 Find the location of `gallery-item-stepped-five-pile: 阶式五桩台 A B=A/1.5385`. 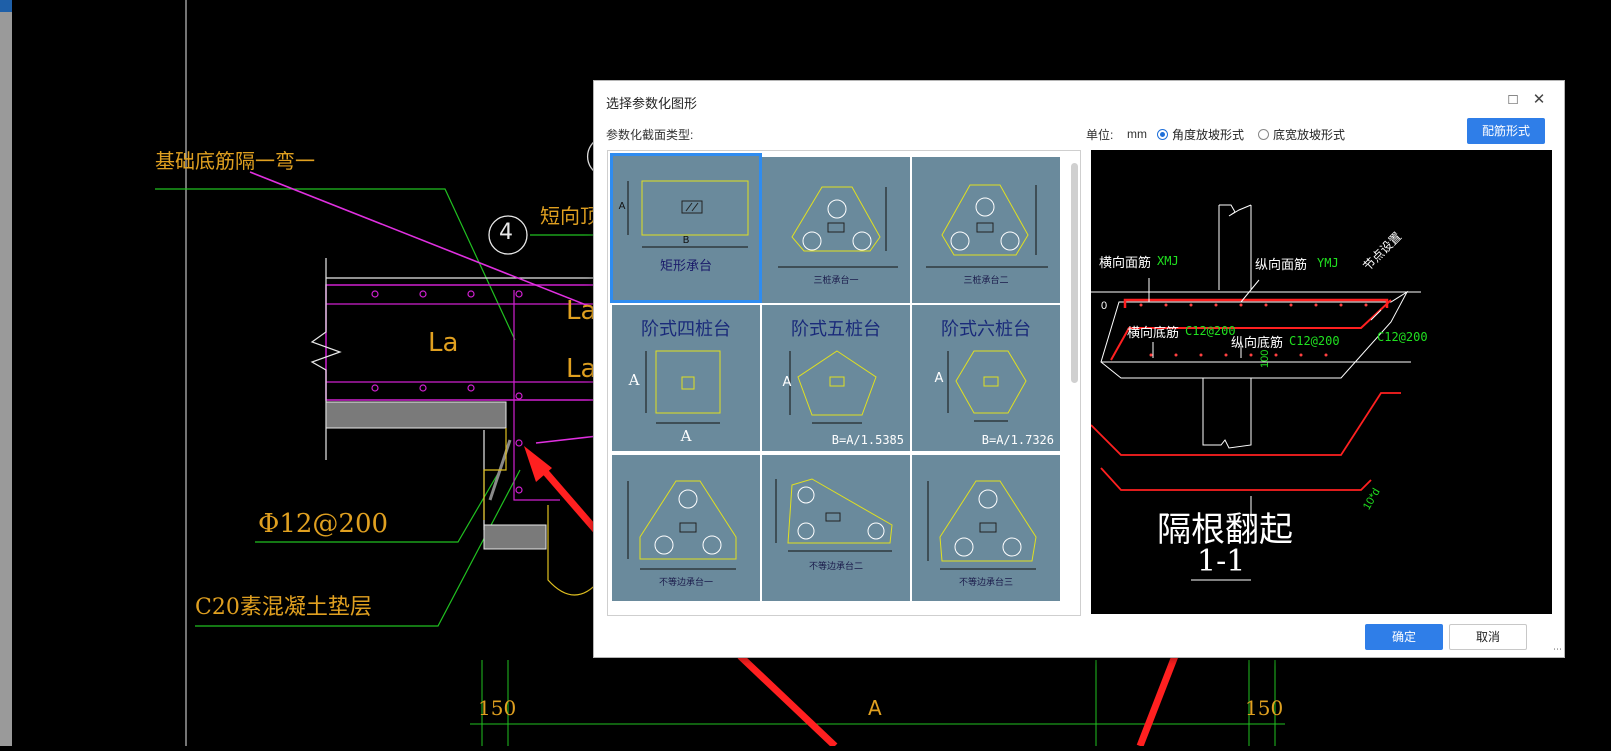

gallery-item-stepped-five-pile: 阶式五桩台 A B=A/1.5385 is located at coordinates (836, 378).